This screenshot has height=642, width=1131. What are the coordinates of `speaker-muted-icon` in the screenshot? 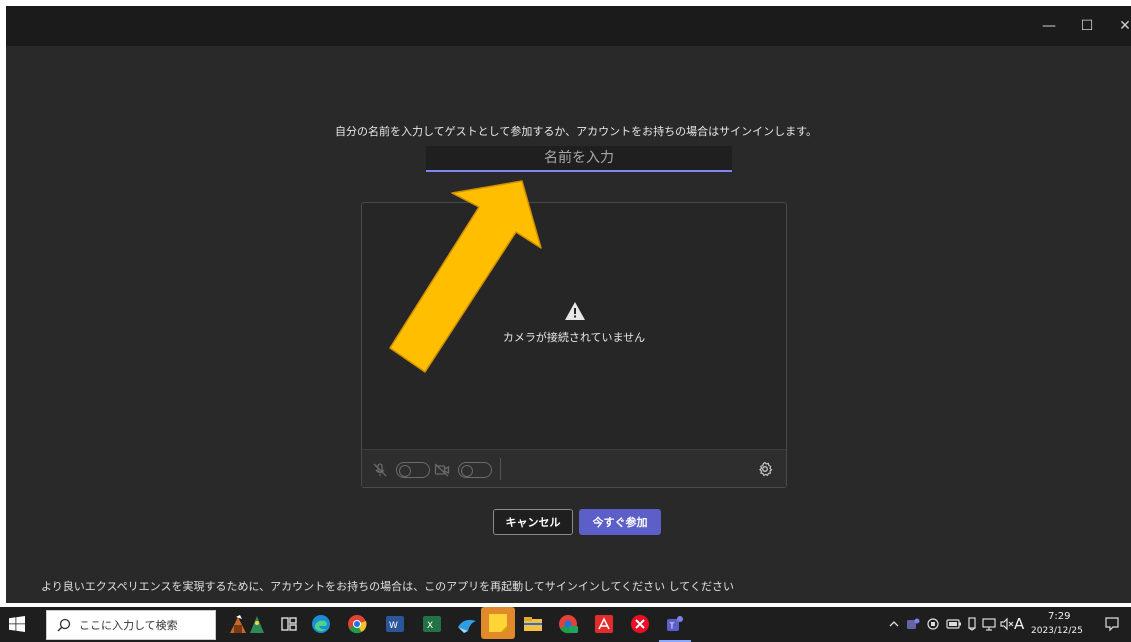 It's located at (1007, 624).